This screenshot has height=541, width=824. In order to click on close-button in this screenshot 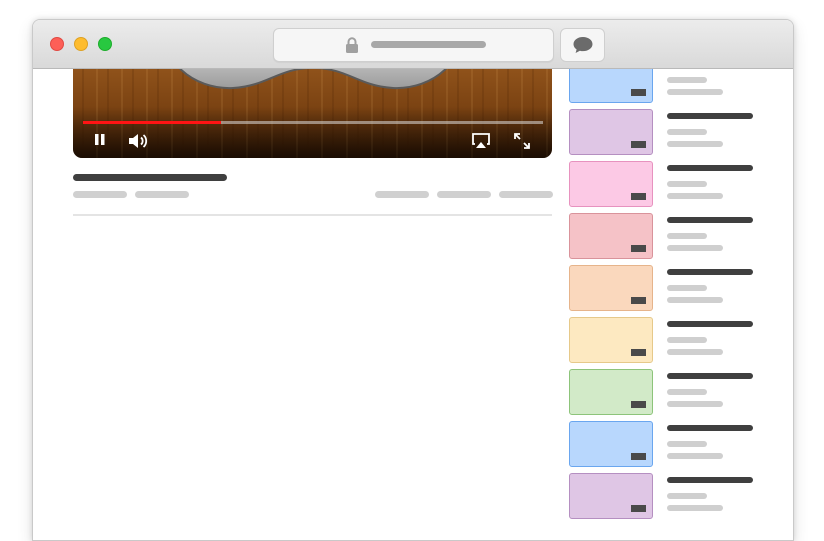, I will do `click(57, 44)`.